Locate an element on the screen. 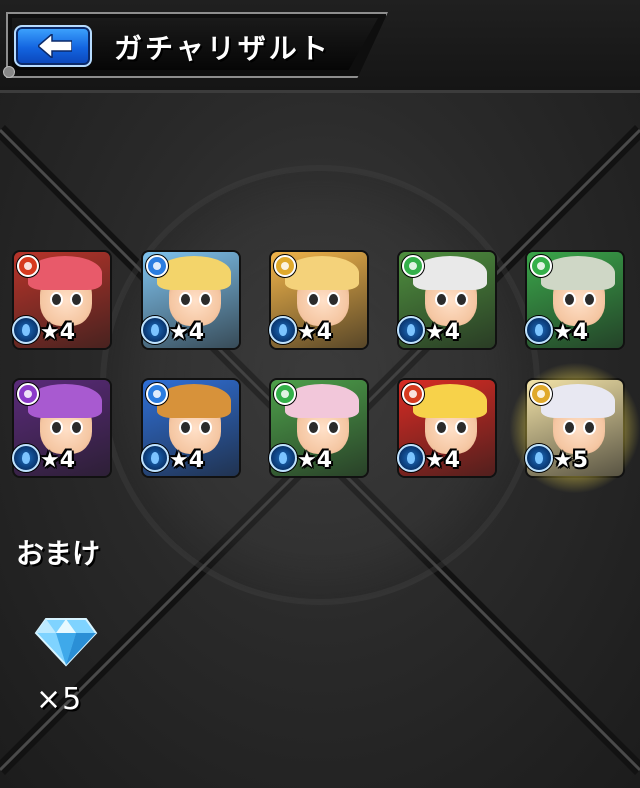 This screenshot has width=640, height=788. monster-card: ★5 is located at coordinates (574, 428).